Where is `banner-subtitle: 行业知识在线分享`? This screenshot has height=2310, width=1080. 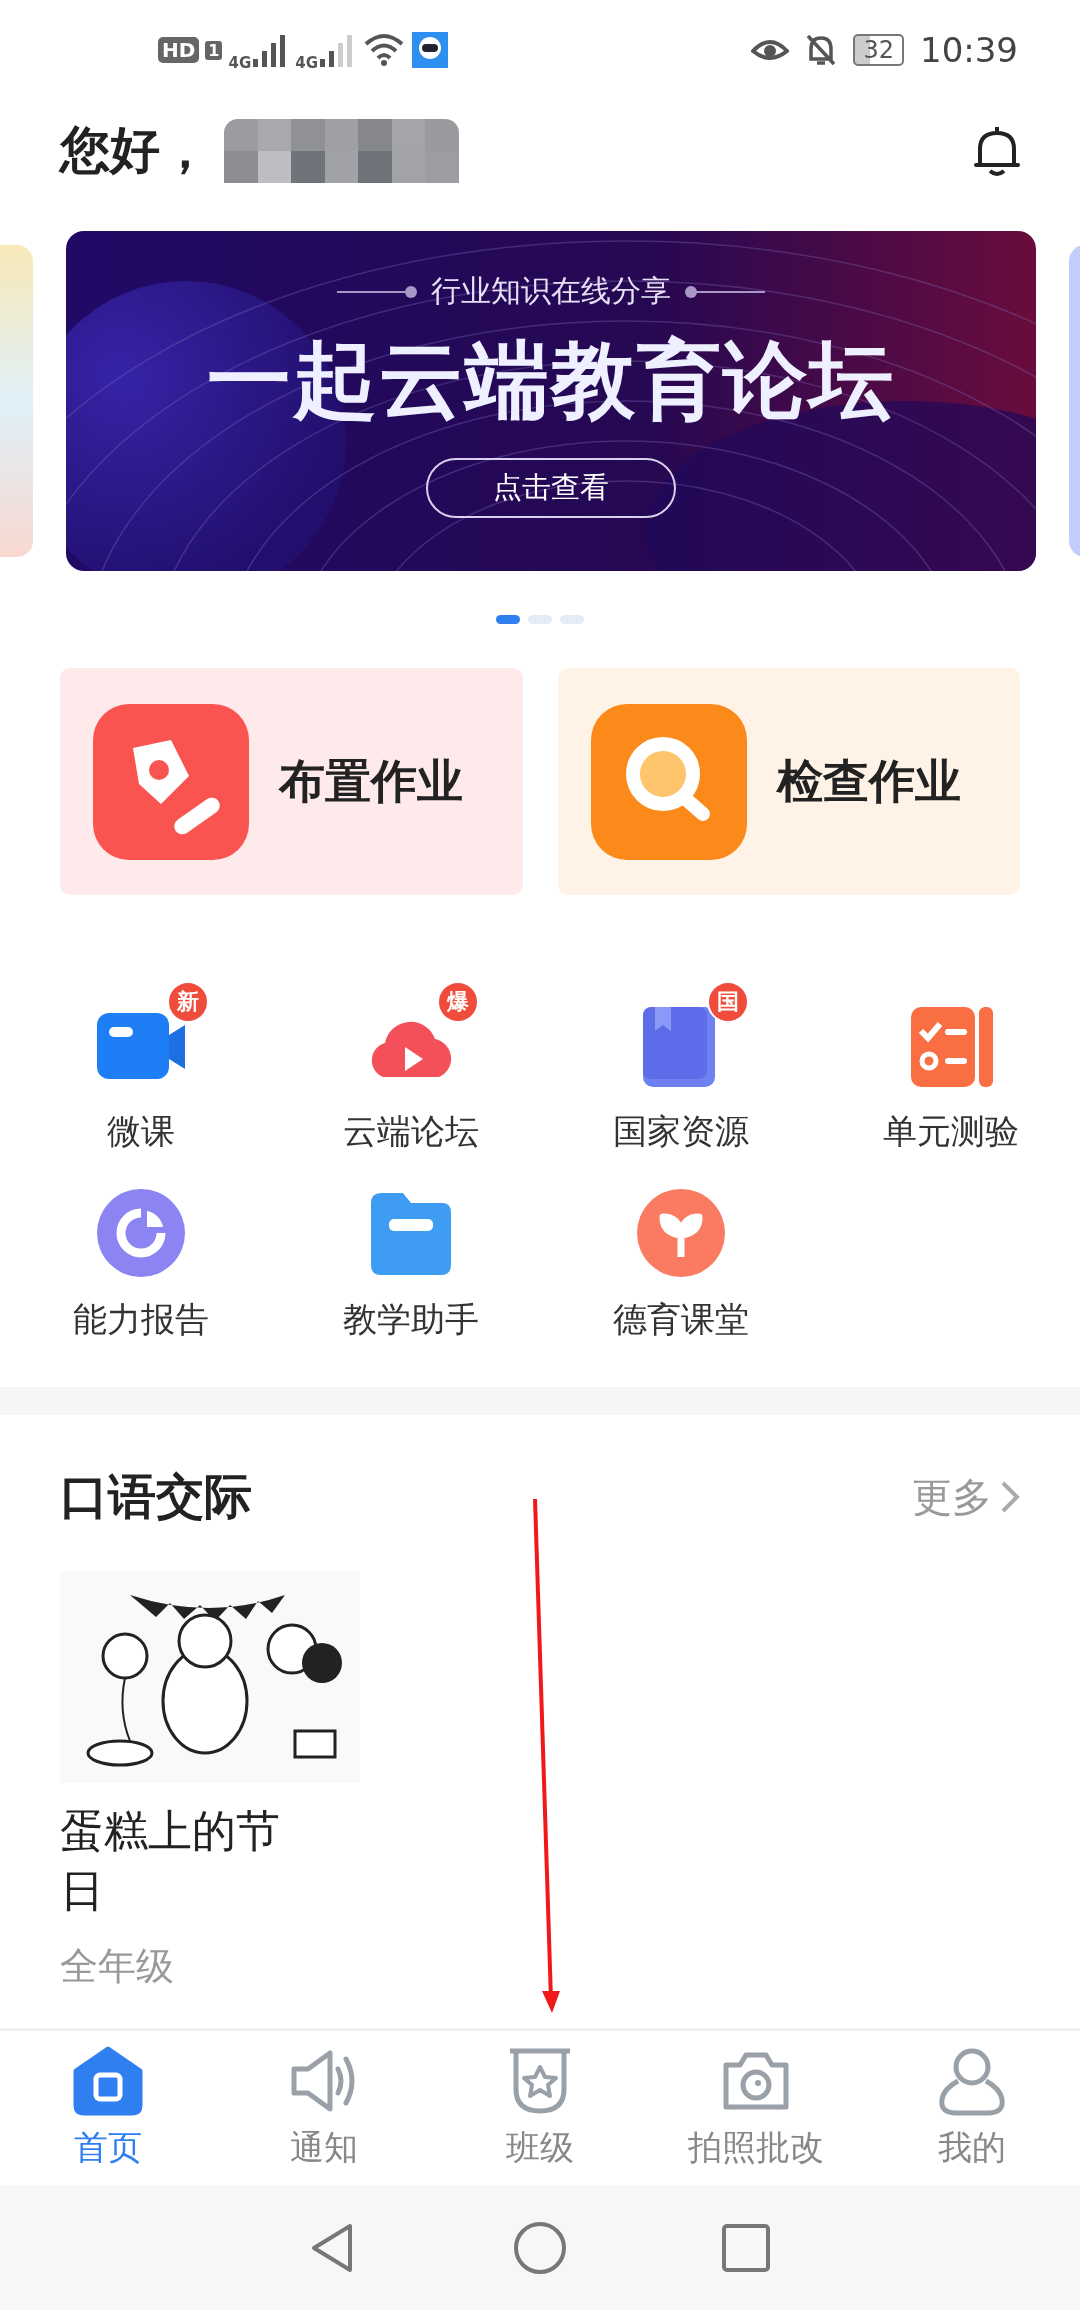
banner-subtitle: 行业知识在线分享 is located at coordinates (551, 291).